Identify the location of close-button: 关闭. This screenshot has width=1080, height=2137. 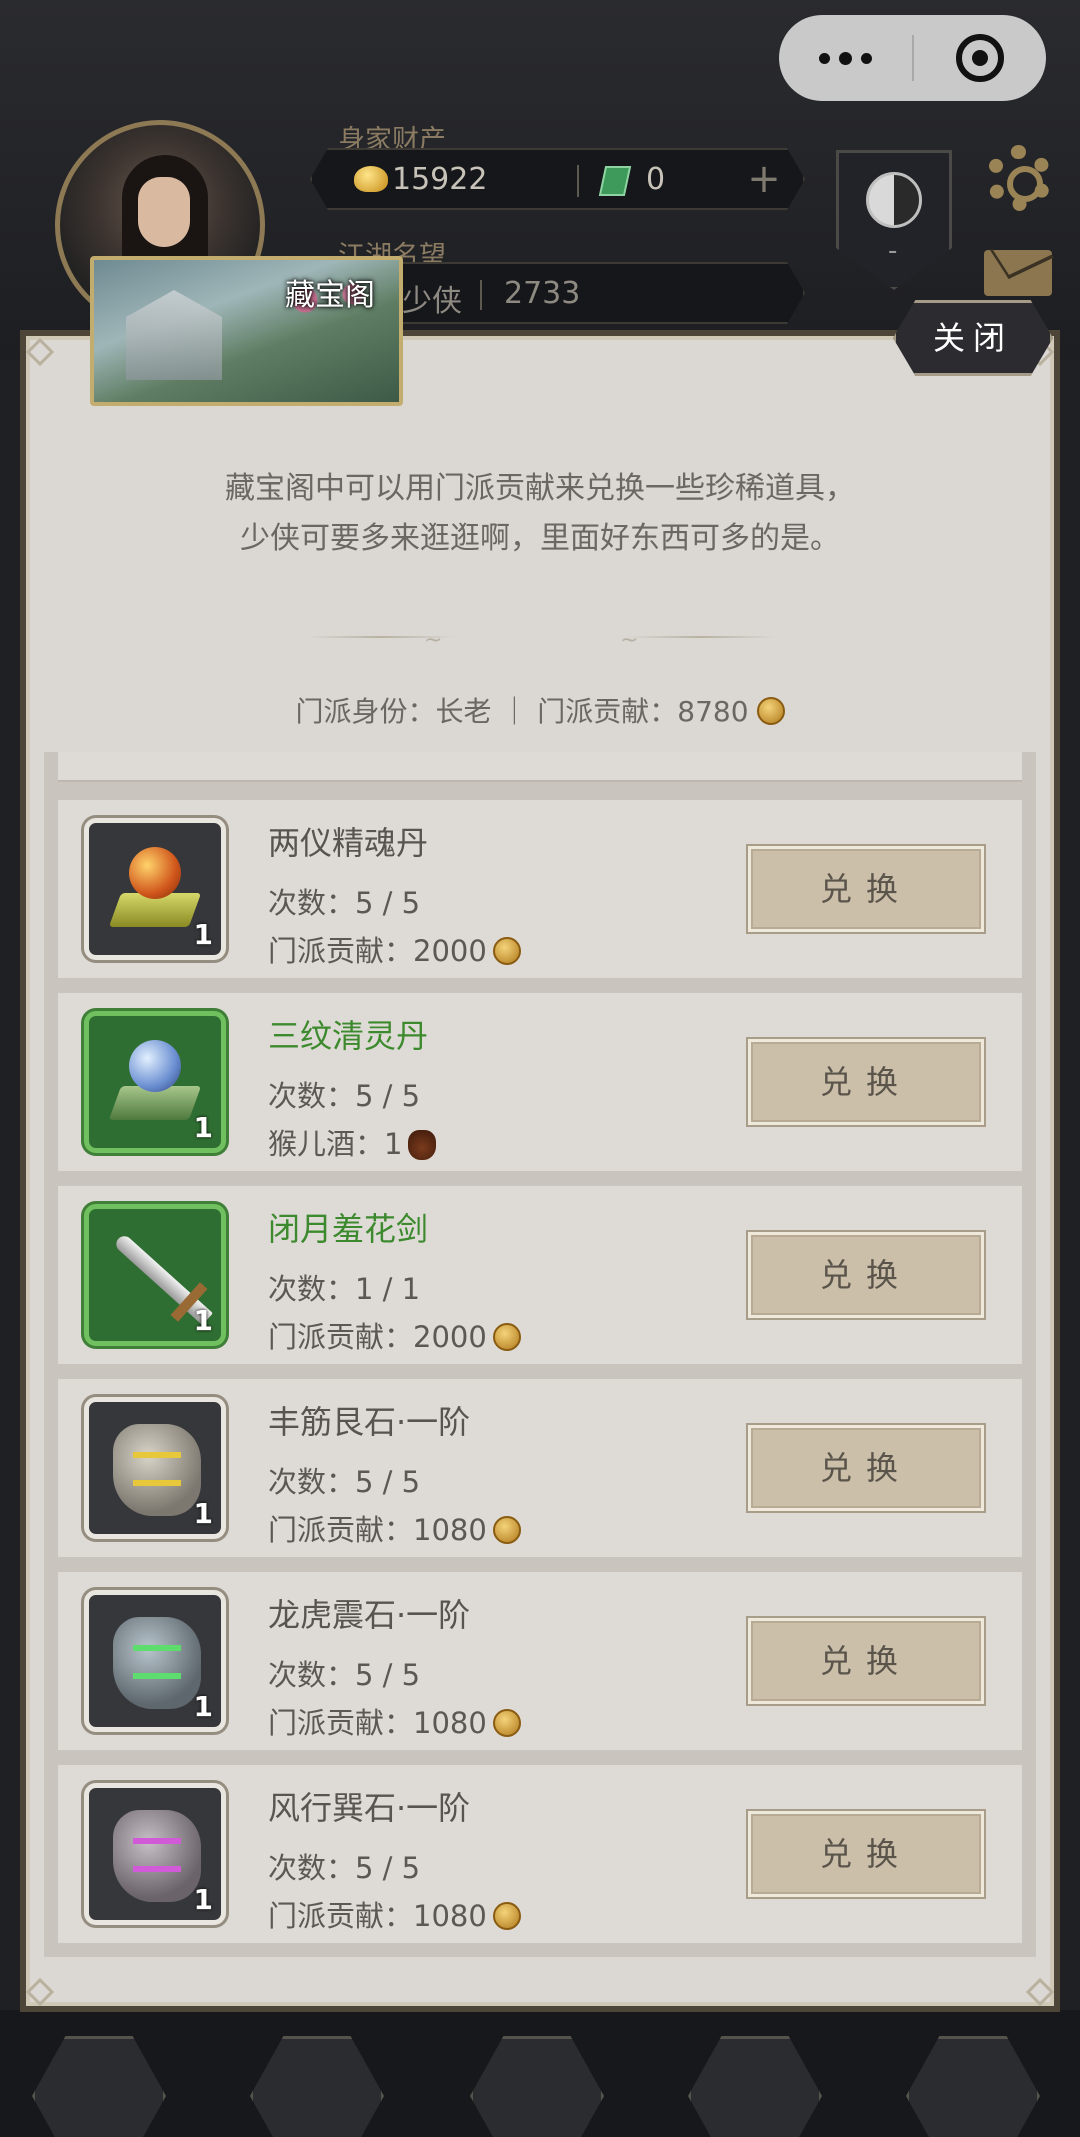
(973, 338).